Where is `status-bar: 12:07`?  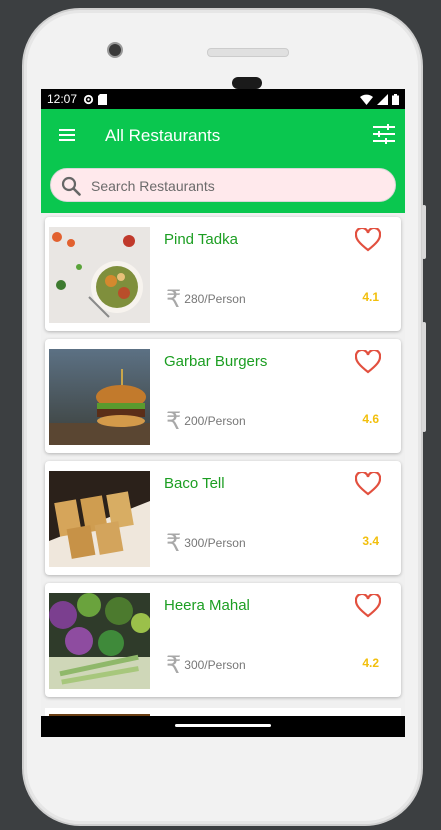 status-bar: 12:07 is located at coordinates (223, 99).